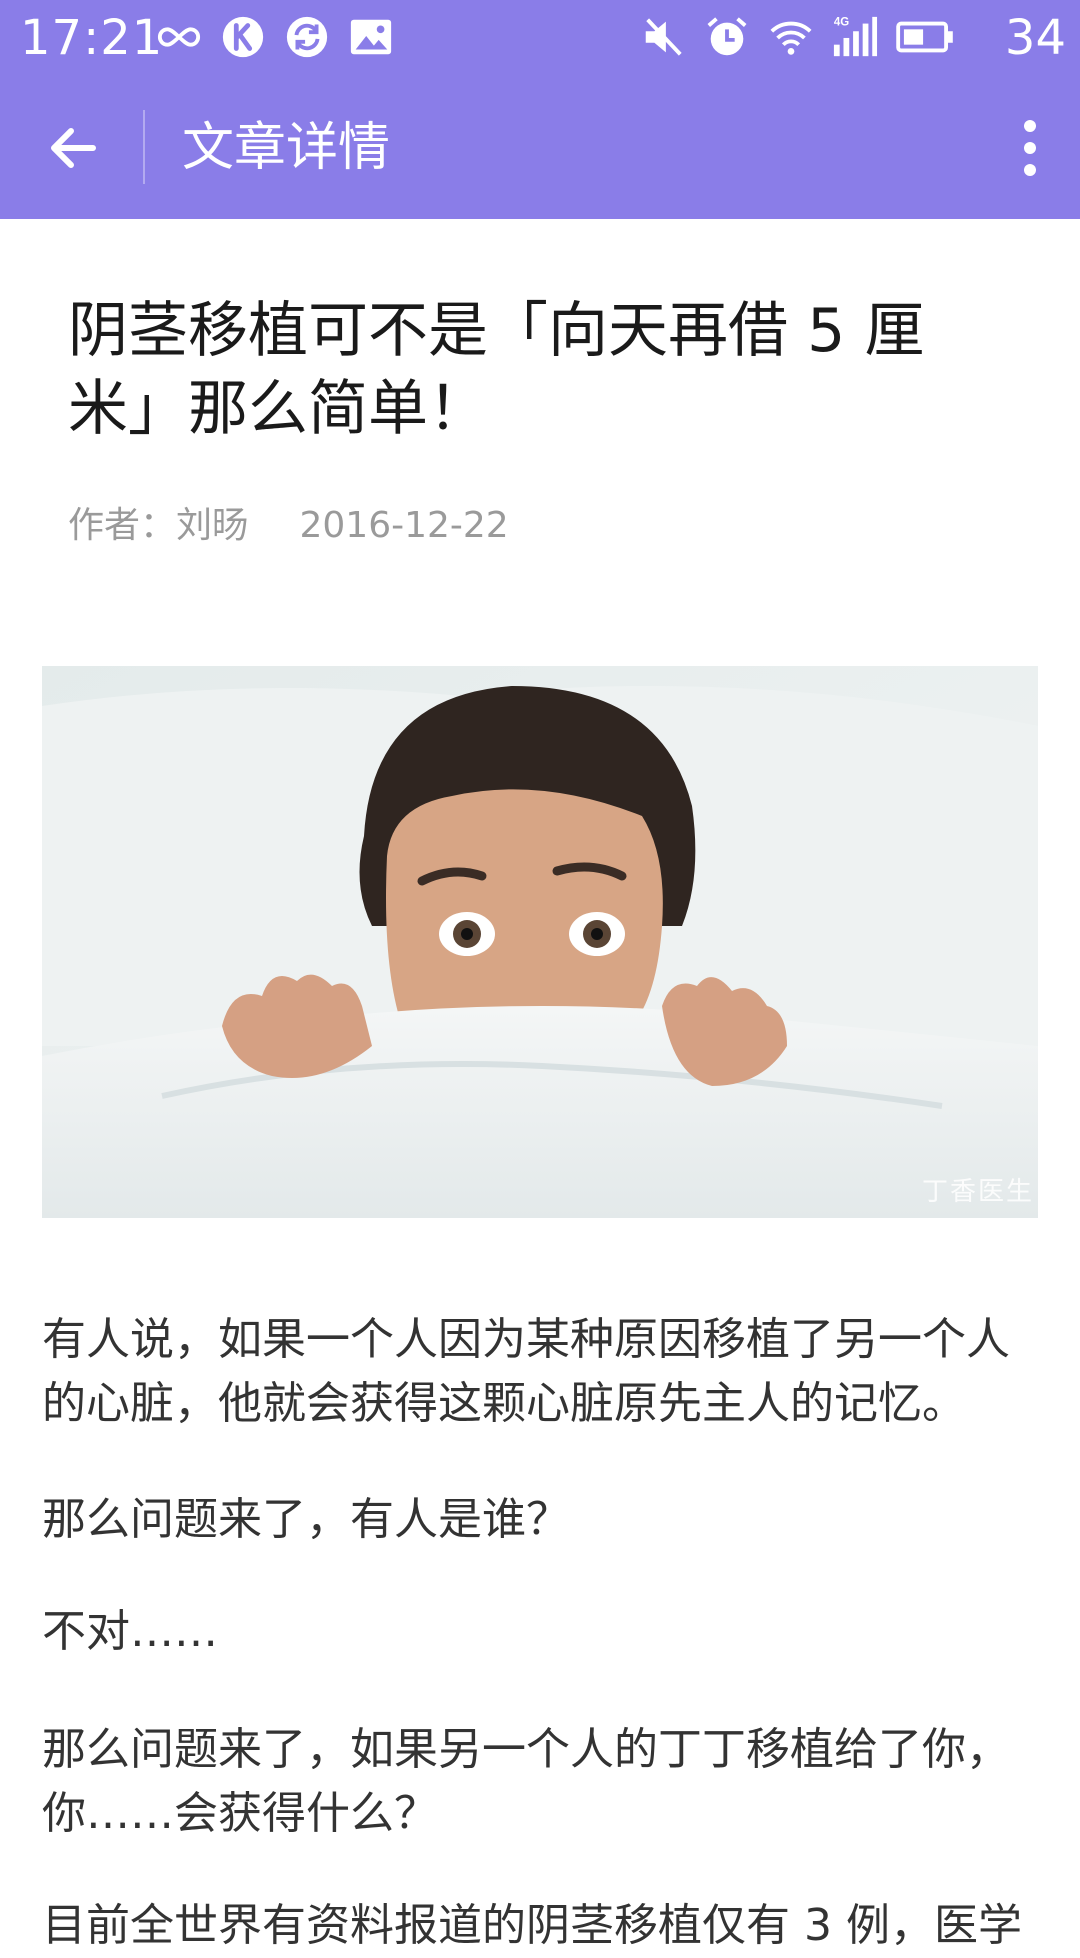  I want to click on page-title: 文章详情, so click(286, 148).